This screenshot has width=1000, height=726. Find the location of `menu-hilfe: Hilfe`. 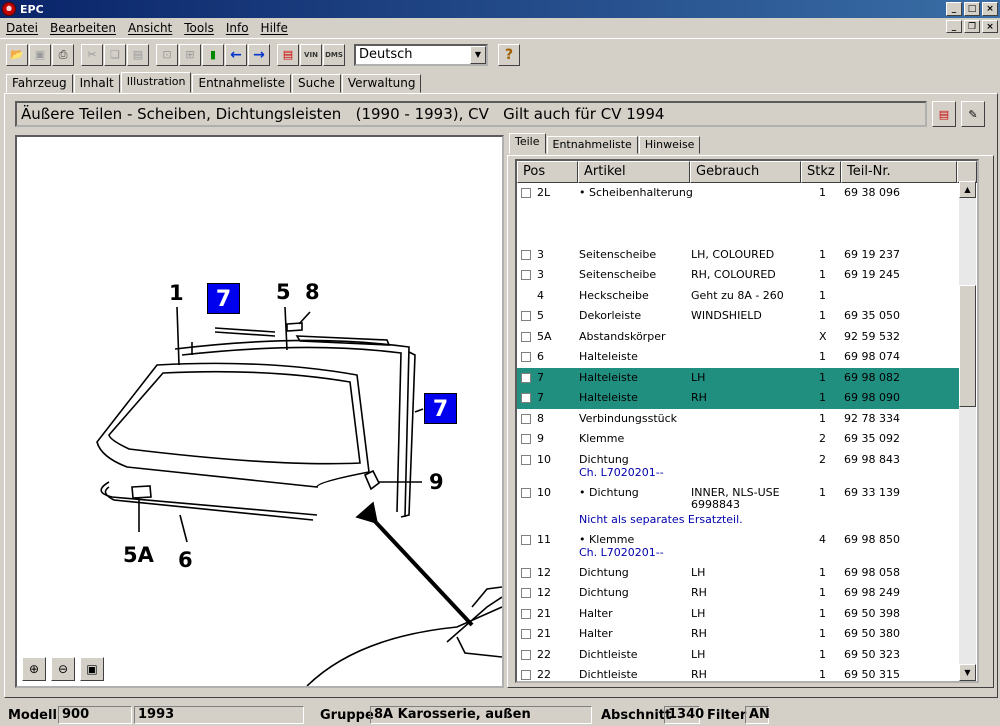

menu-hilfe: Hilfe is located at coordinates (274, 28).